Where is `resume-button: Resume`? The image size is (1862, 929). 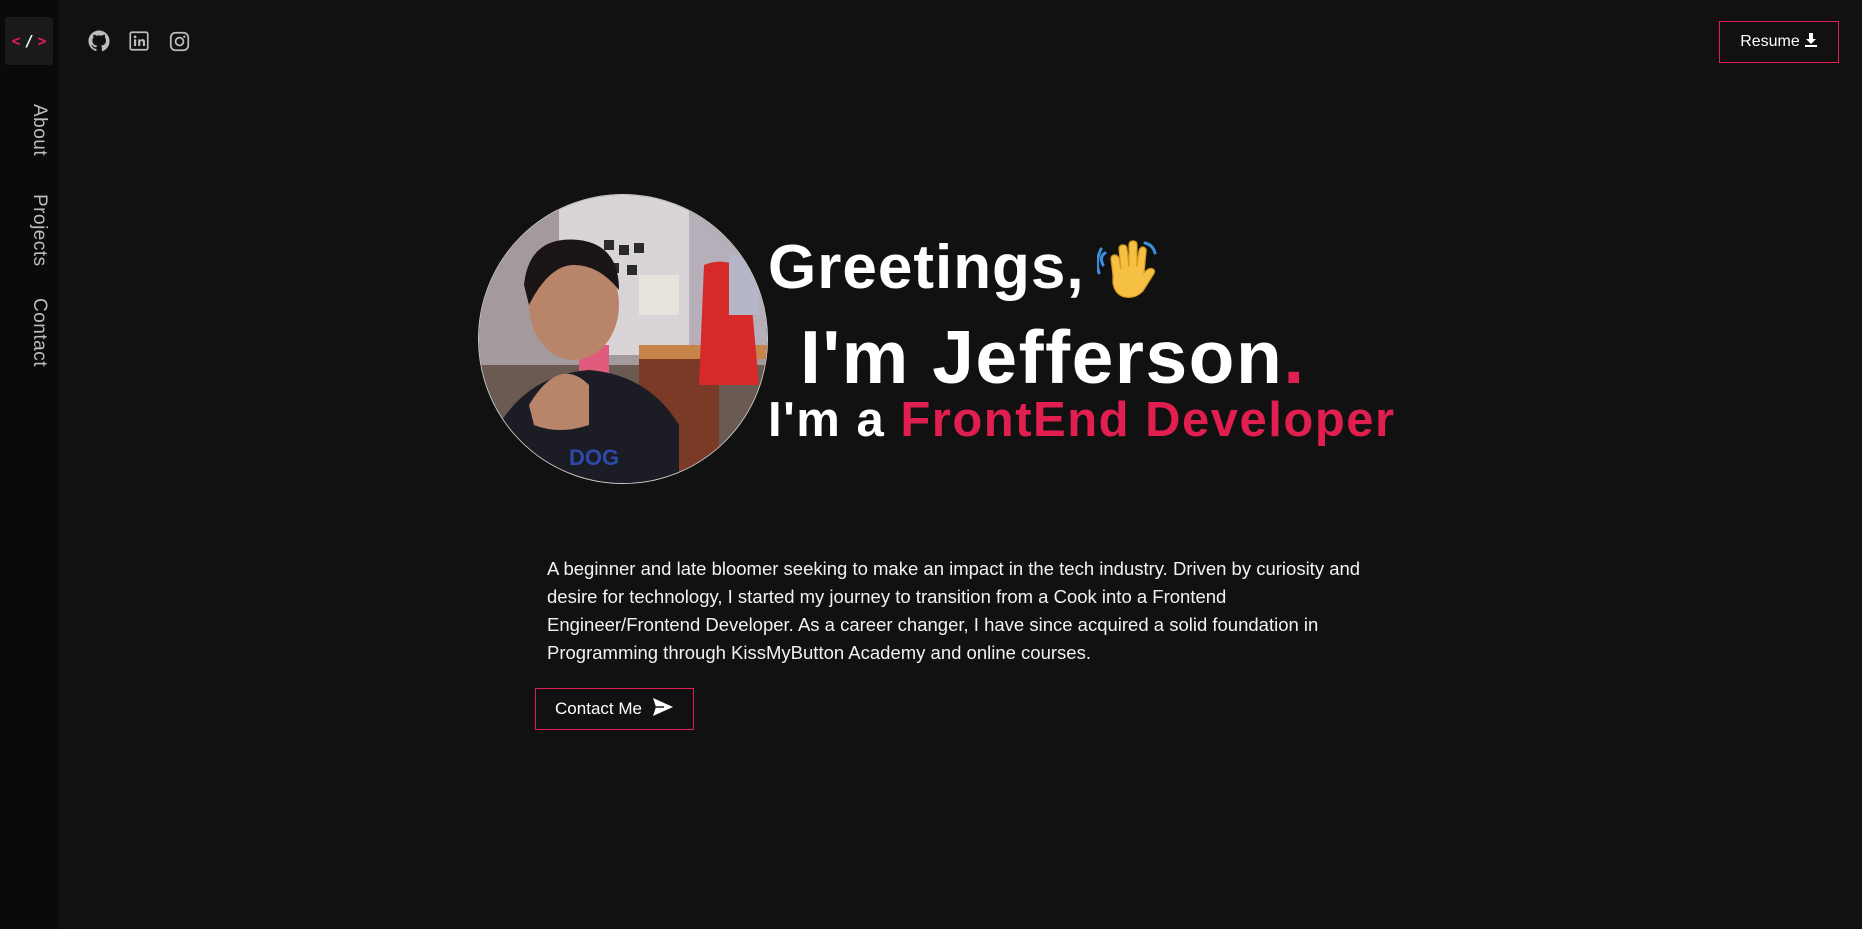 resume-button: Resume is located at coordinates (1779, 42).